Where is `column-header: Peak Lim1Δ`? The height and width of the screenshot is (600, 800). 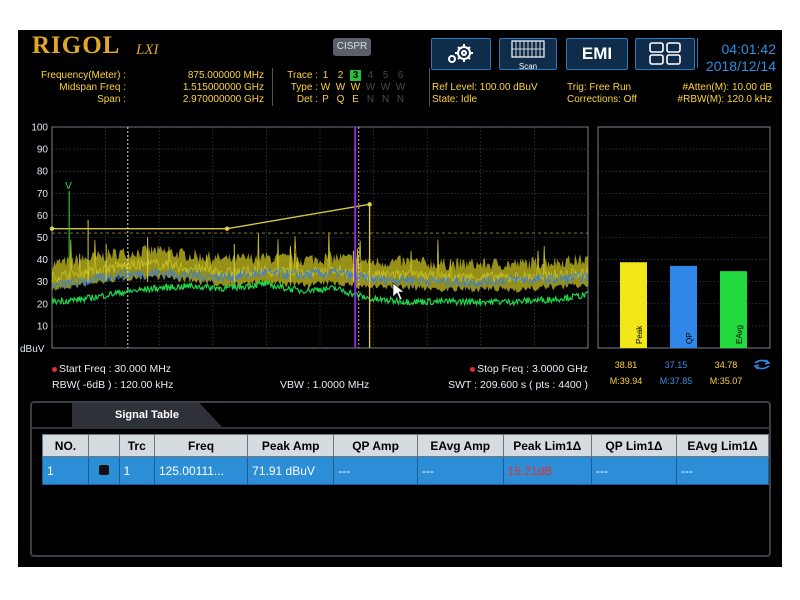 column-header: Peak Lim1Δ is located at coordinates (547, 445).